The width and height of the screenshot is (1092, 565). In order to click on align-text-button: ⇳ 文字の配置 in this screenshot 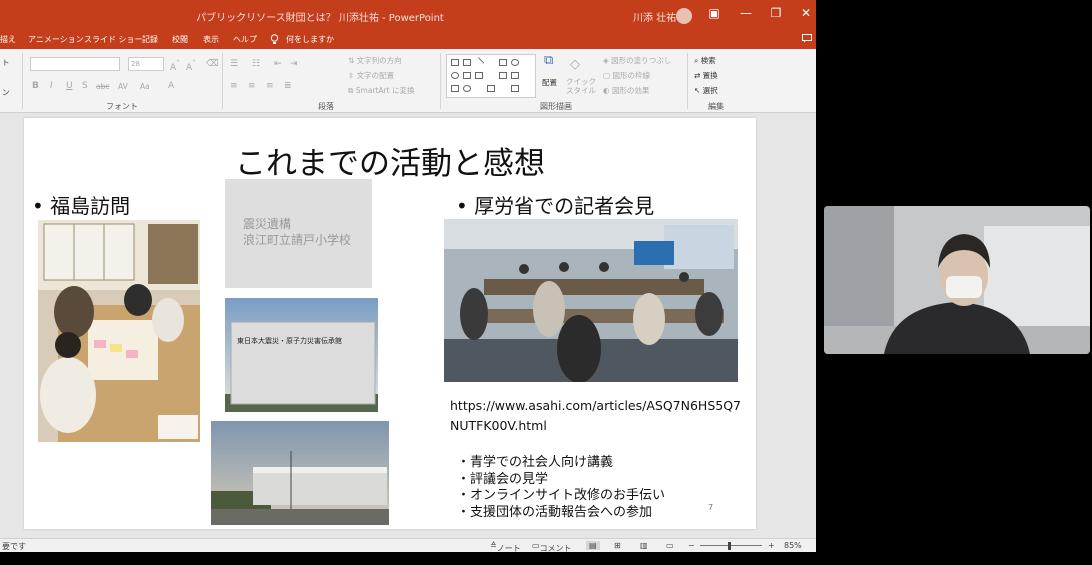, I will do `click(371, 75)`.